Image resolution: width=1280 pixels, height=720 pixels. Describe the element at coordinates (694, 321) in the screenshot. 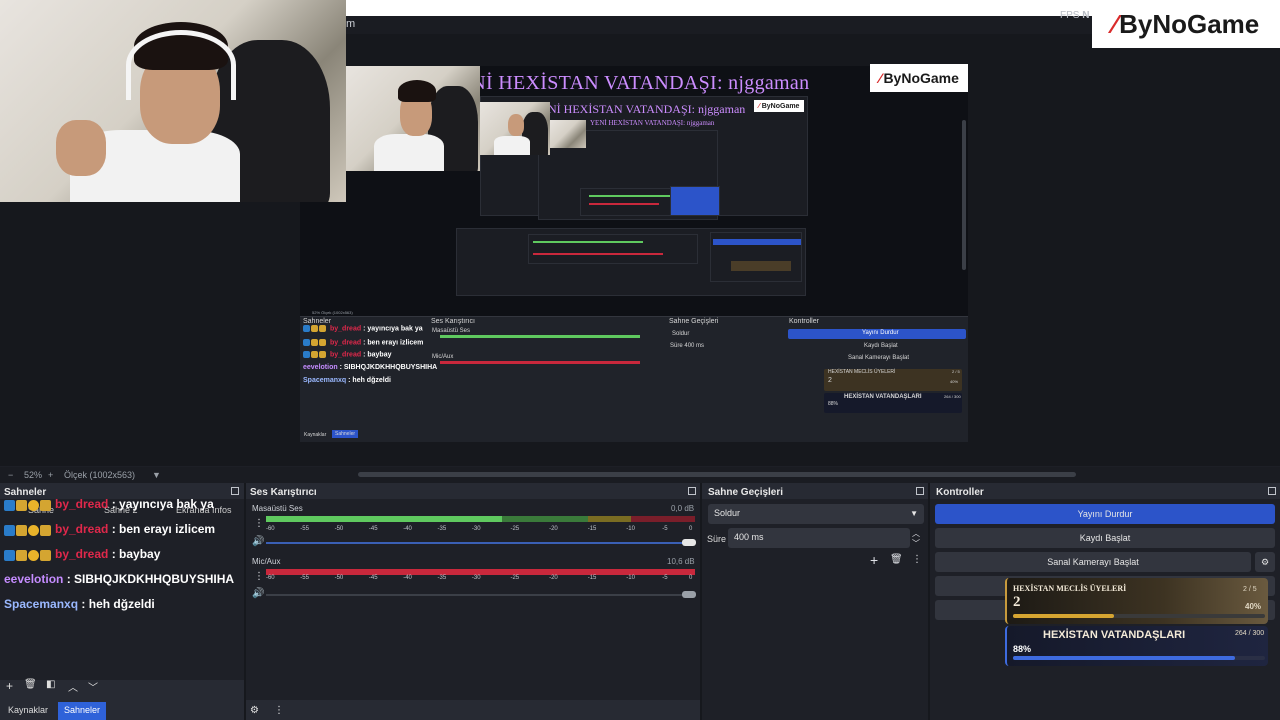

I see `nested-transitions-title: Sahne Geçişleri` at that location.